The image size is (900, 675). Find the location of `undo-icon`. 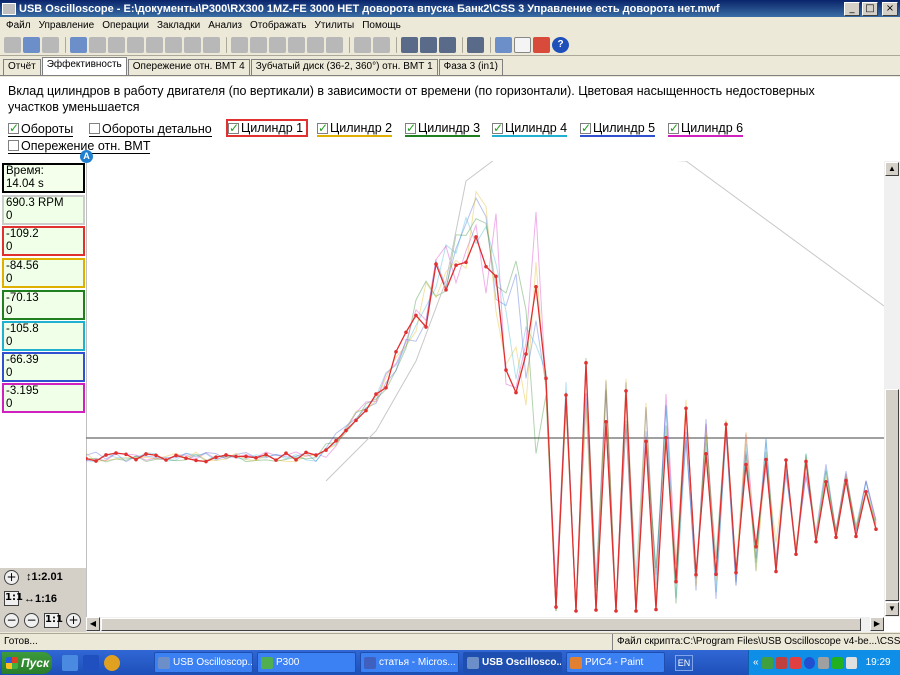

undo-icon is located at coordinates (211, 44).